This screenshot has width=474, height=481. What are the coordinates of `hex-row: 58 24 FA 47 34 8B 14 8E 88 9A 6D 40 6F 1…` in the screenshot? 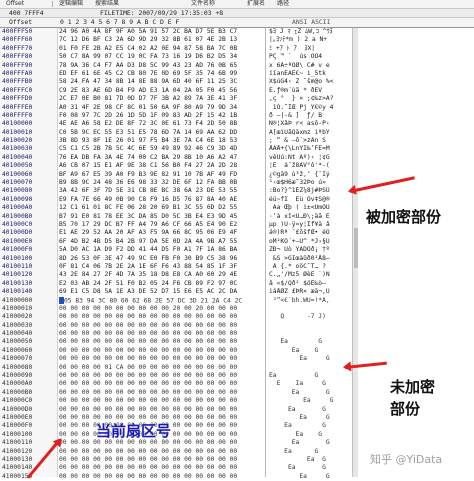 It's located at (161, 82).